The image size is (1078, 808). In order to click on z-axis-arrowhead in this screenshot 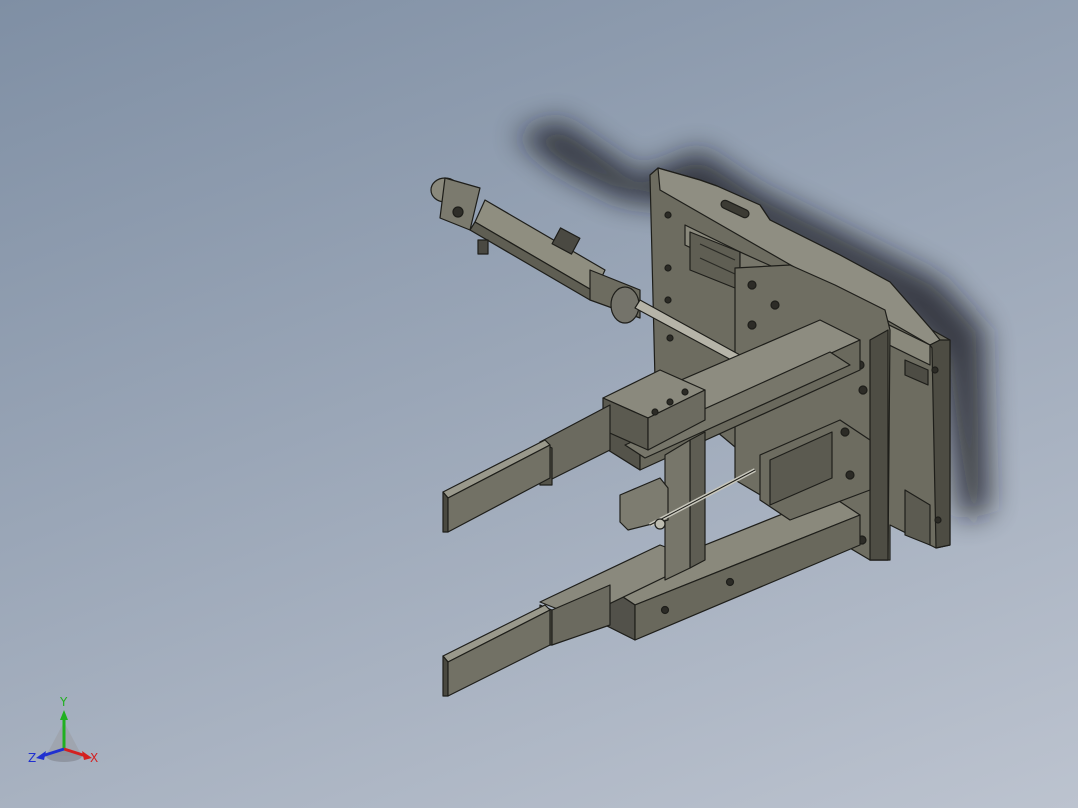, I will do `click(41, 755)`.